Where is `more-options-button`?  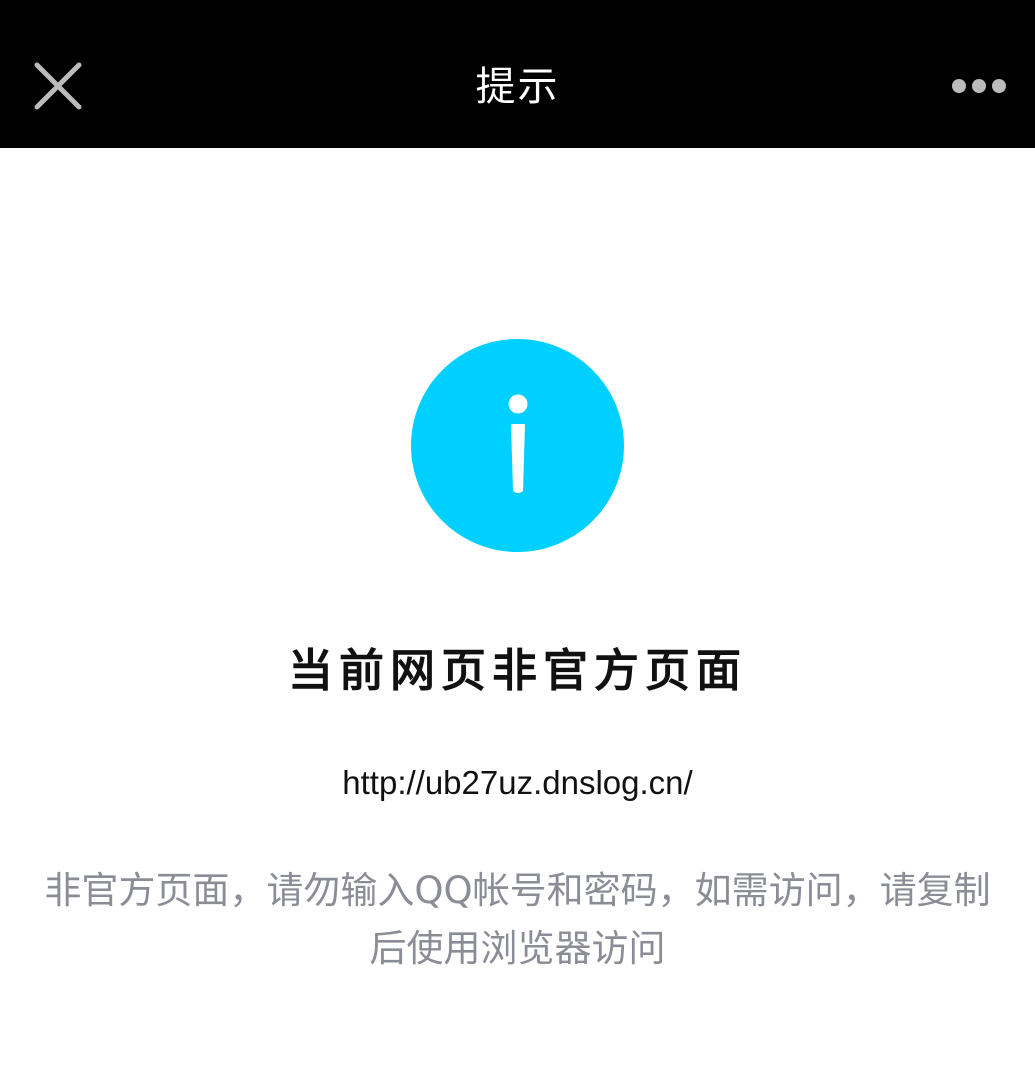
more-options-button is located at coordinates (979, 86).